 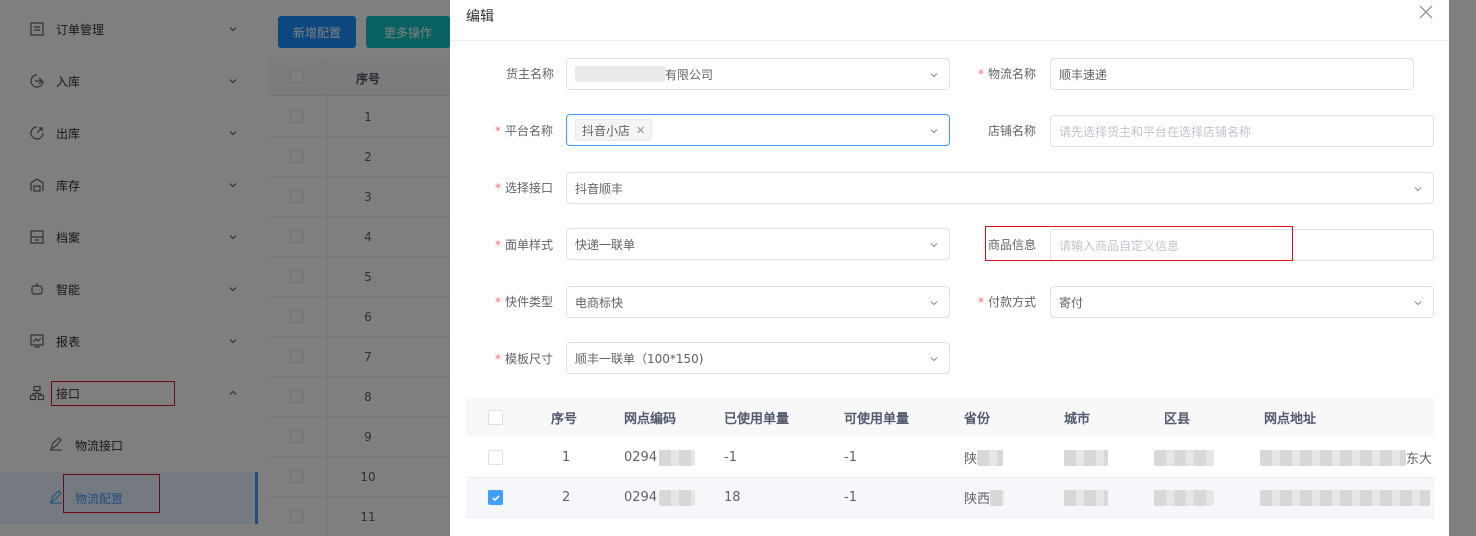 I want to click on address-cell: 东大, so click(x=1346, y=457).